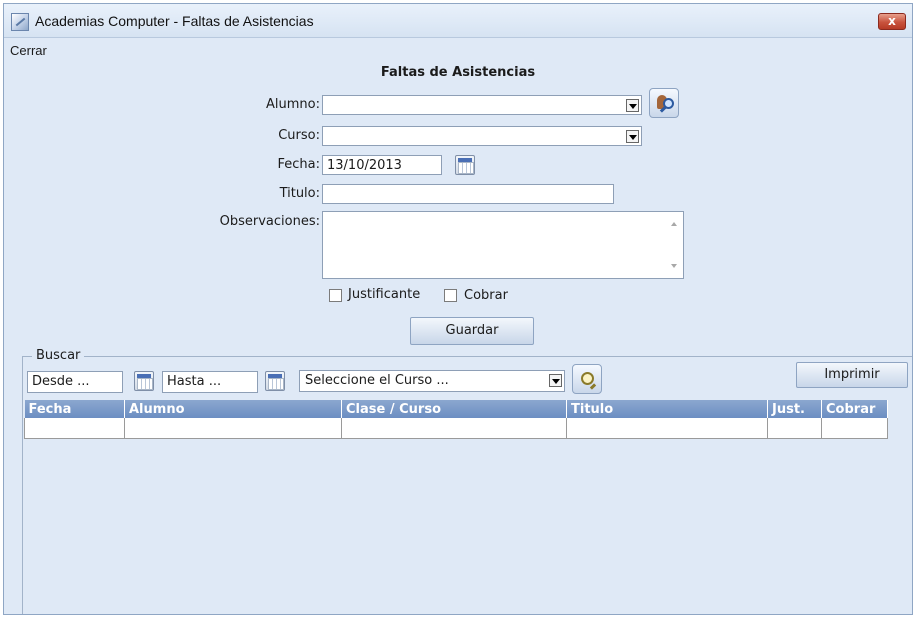 Image resolution: width=918 pixels, height=619 pixels. I want to click on form-title: Faltas de Asistencias, so click(458, 72).